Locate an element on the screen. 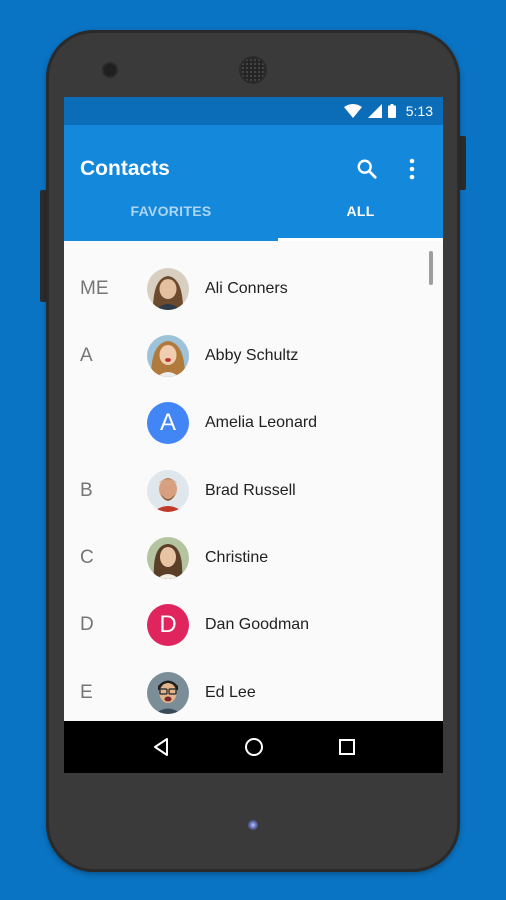 The height and width of the screenshot is (900, 506). recents-icon is located at coordinates (346, 747).